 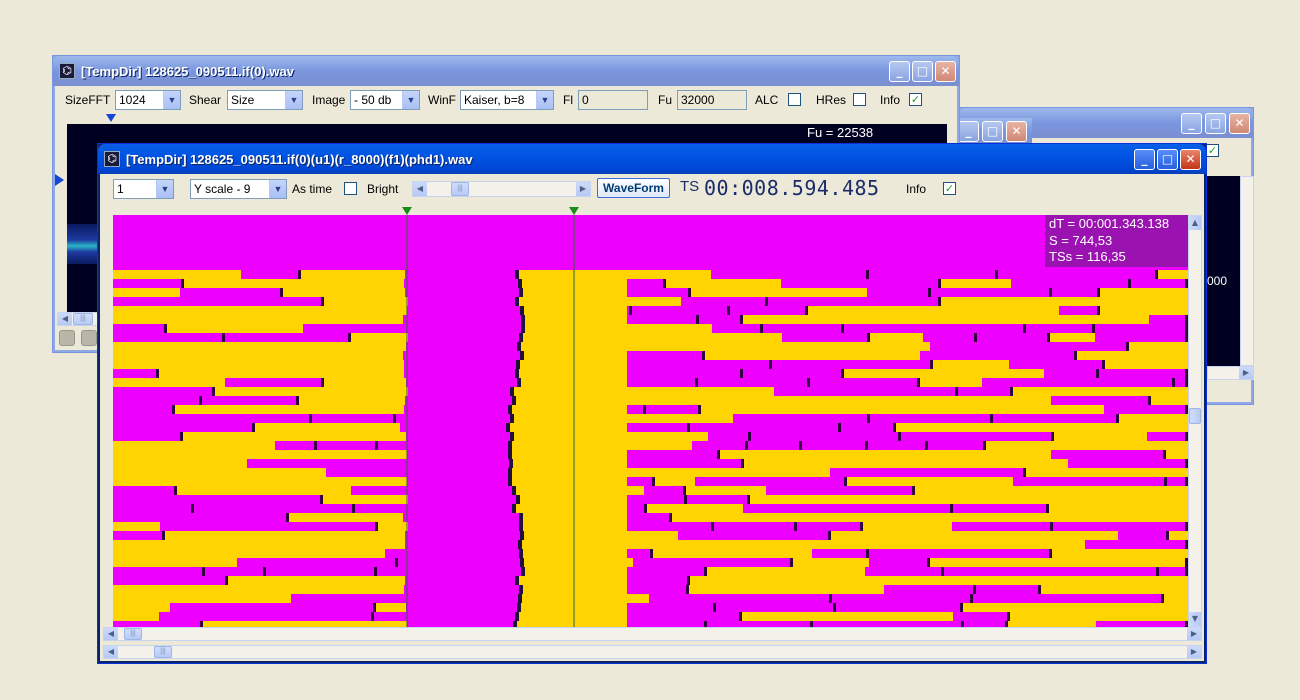 What do you see at coordinates (205, 100) in the screenshot?
I see `shear-label: Shear` at bounding box center [205, 100].